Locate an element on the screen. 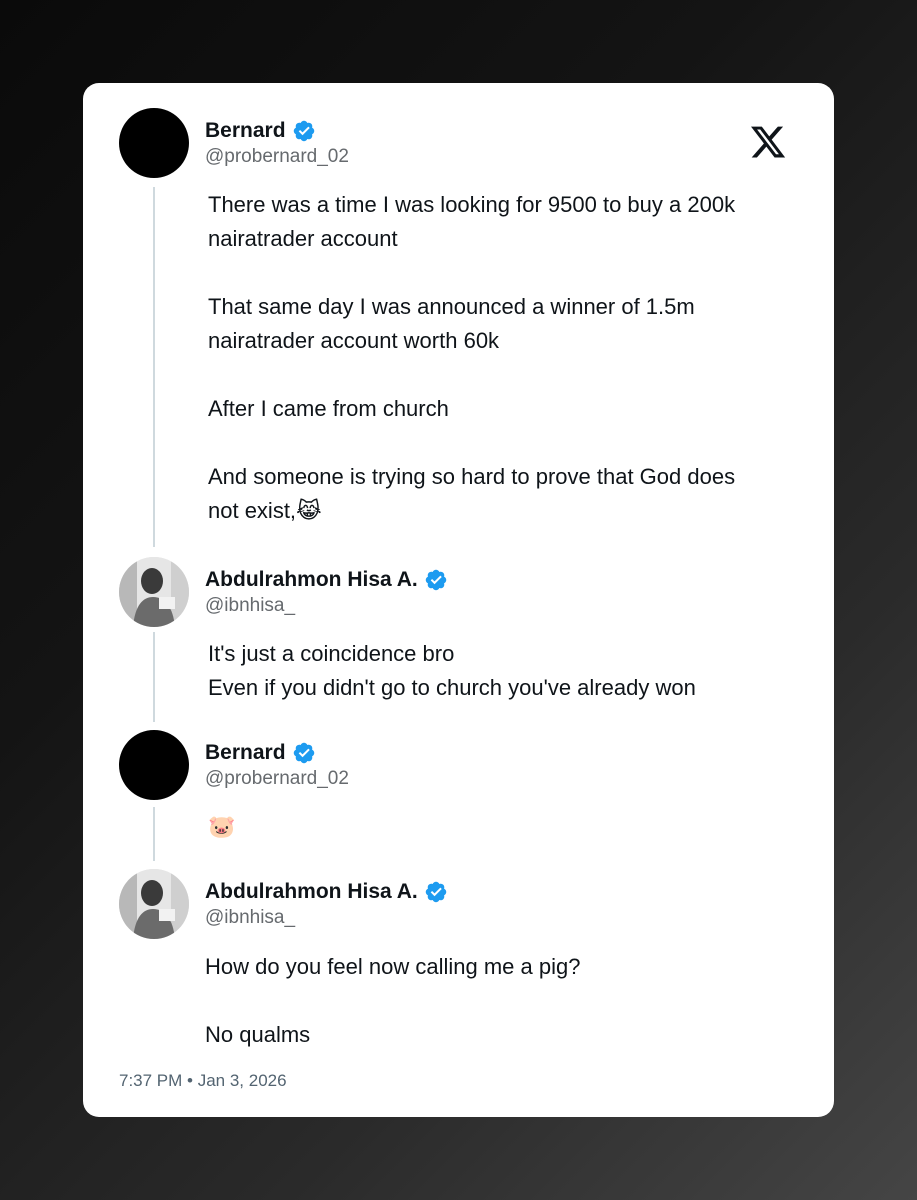  tweet-line: No qualms is located at coordinates (258, 1034).